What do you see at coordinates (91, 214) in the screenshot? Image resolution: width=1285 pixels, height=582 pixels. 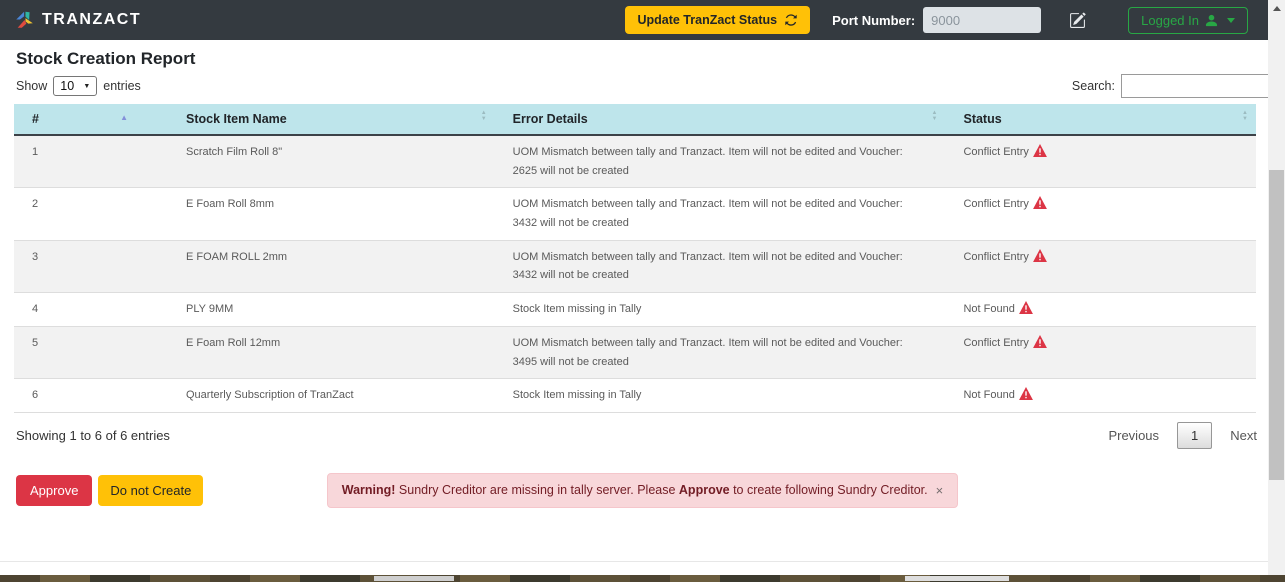 I see `row-num: 2` at bounding box center [91, 214].